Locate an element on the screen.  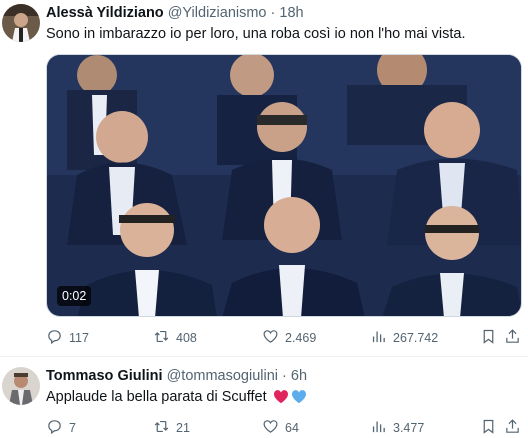
video-duration: 0:02 is located at coordinates (74, 296).